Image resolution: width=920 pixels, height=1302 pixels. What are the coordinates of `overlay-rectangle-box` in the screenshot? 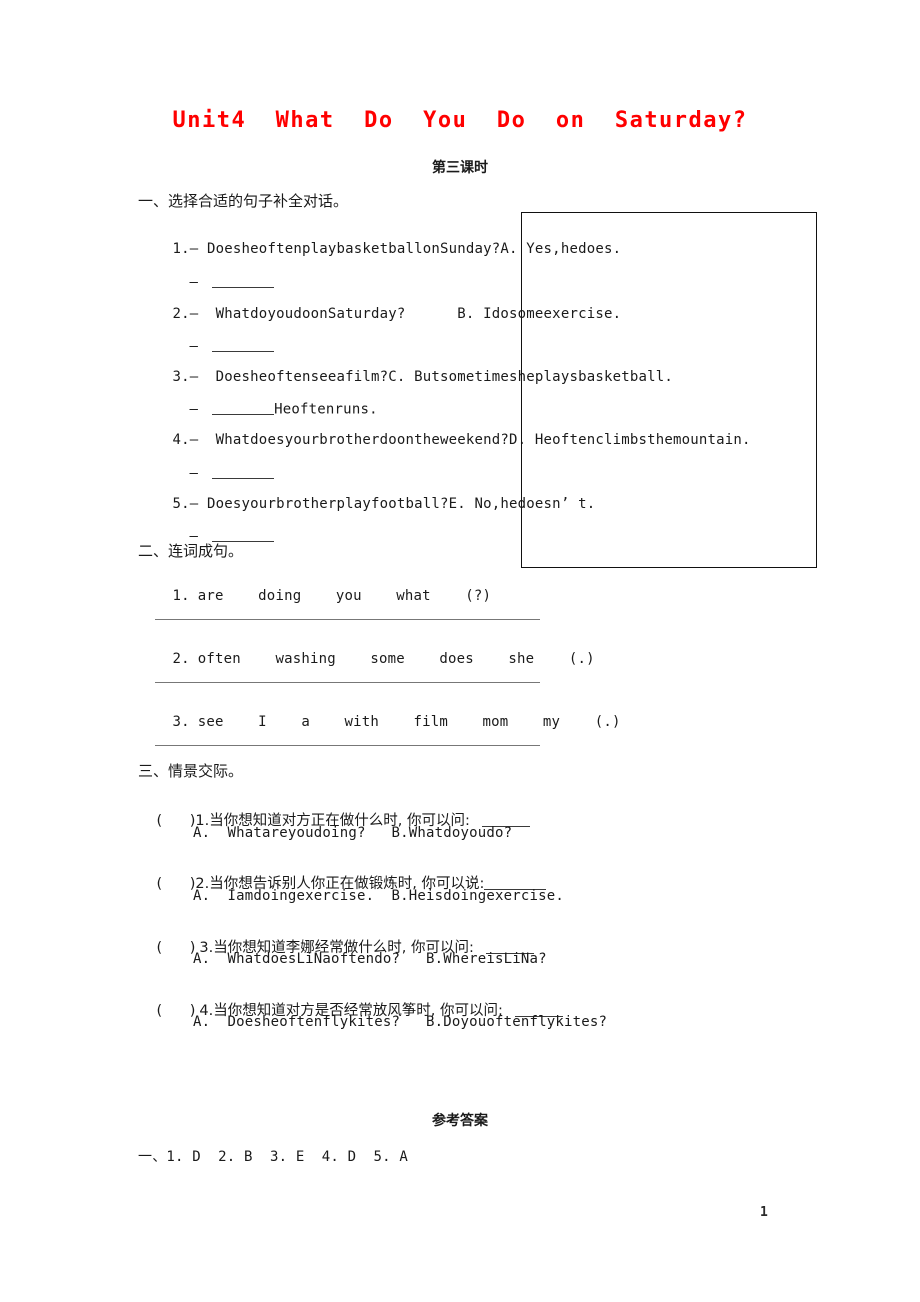 It's located at (669, 390).